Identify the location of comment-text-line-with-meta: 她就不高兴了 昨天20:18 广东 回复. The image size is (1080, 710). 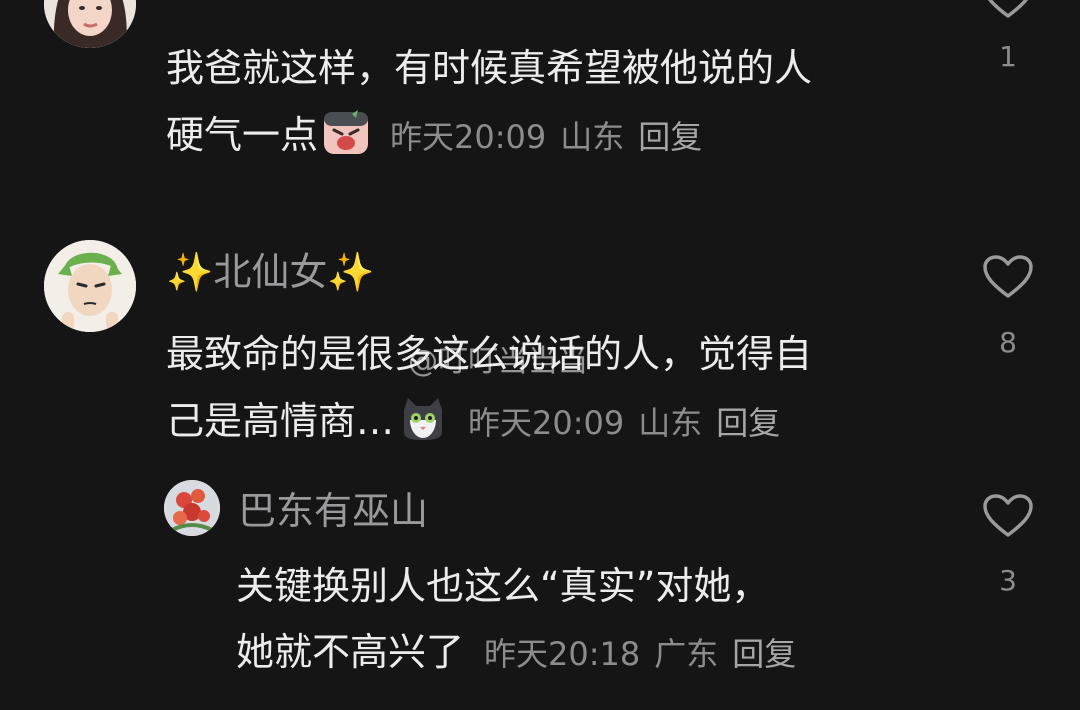
(516, 653).